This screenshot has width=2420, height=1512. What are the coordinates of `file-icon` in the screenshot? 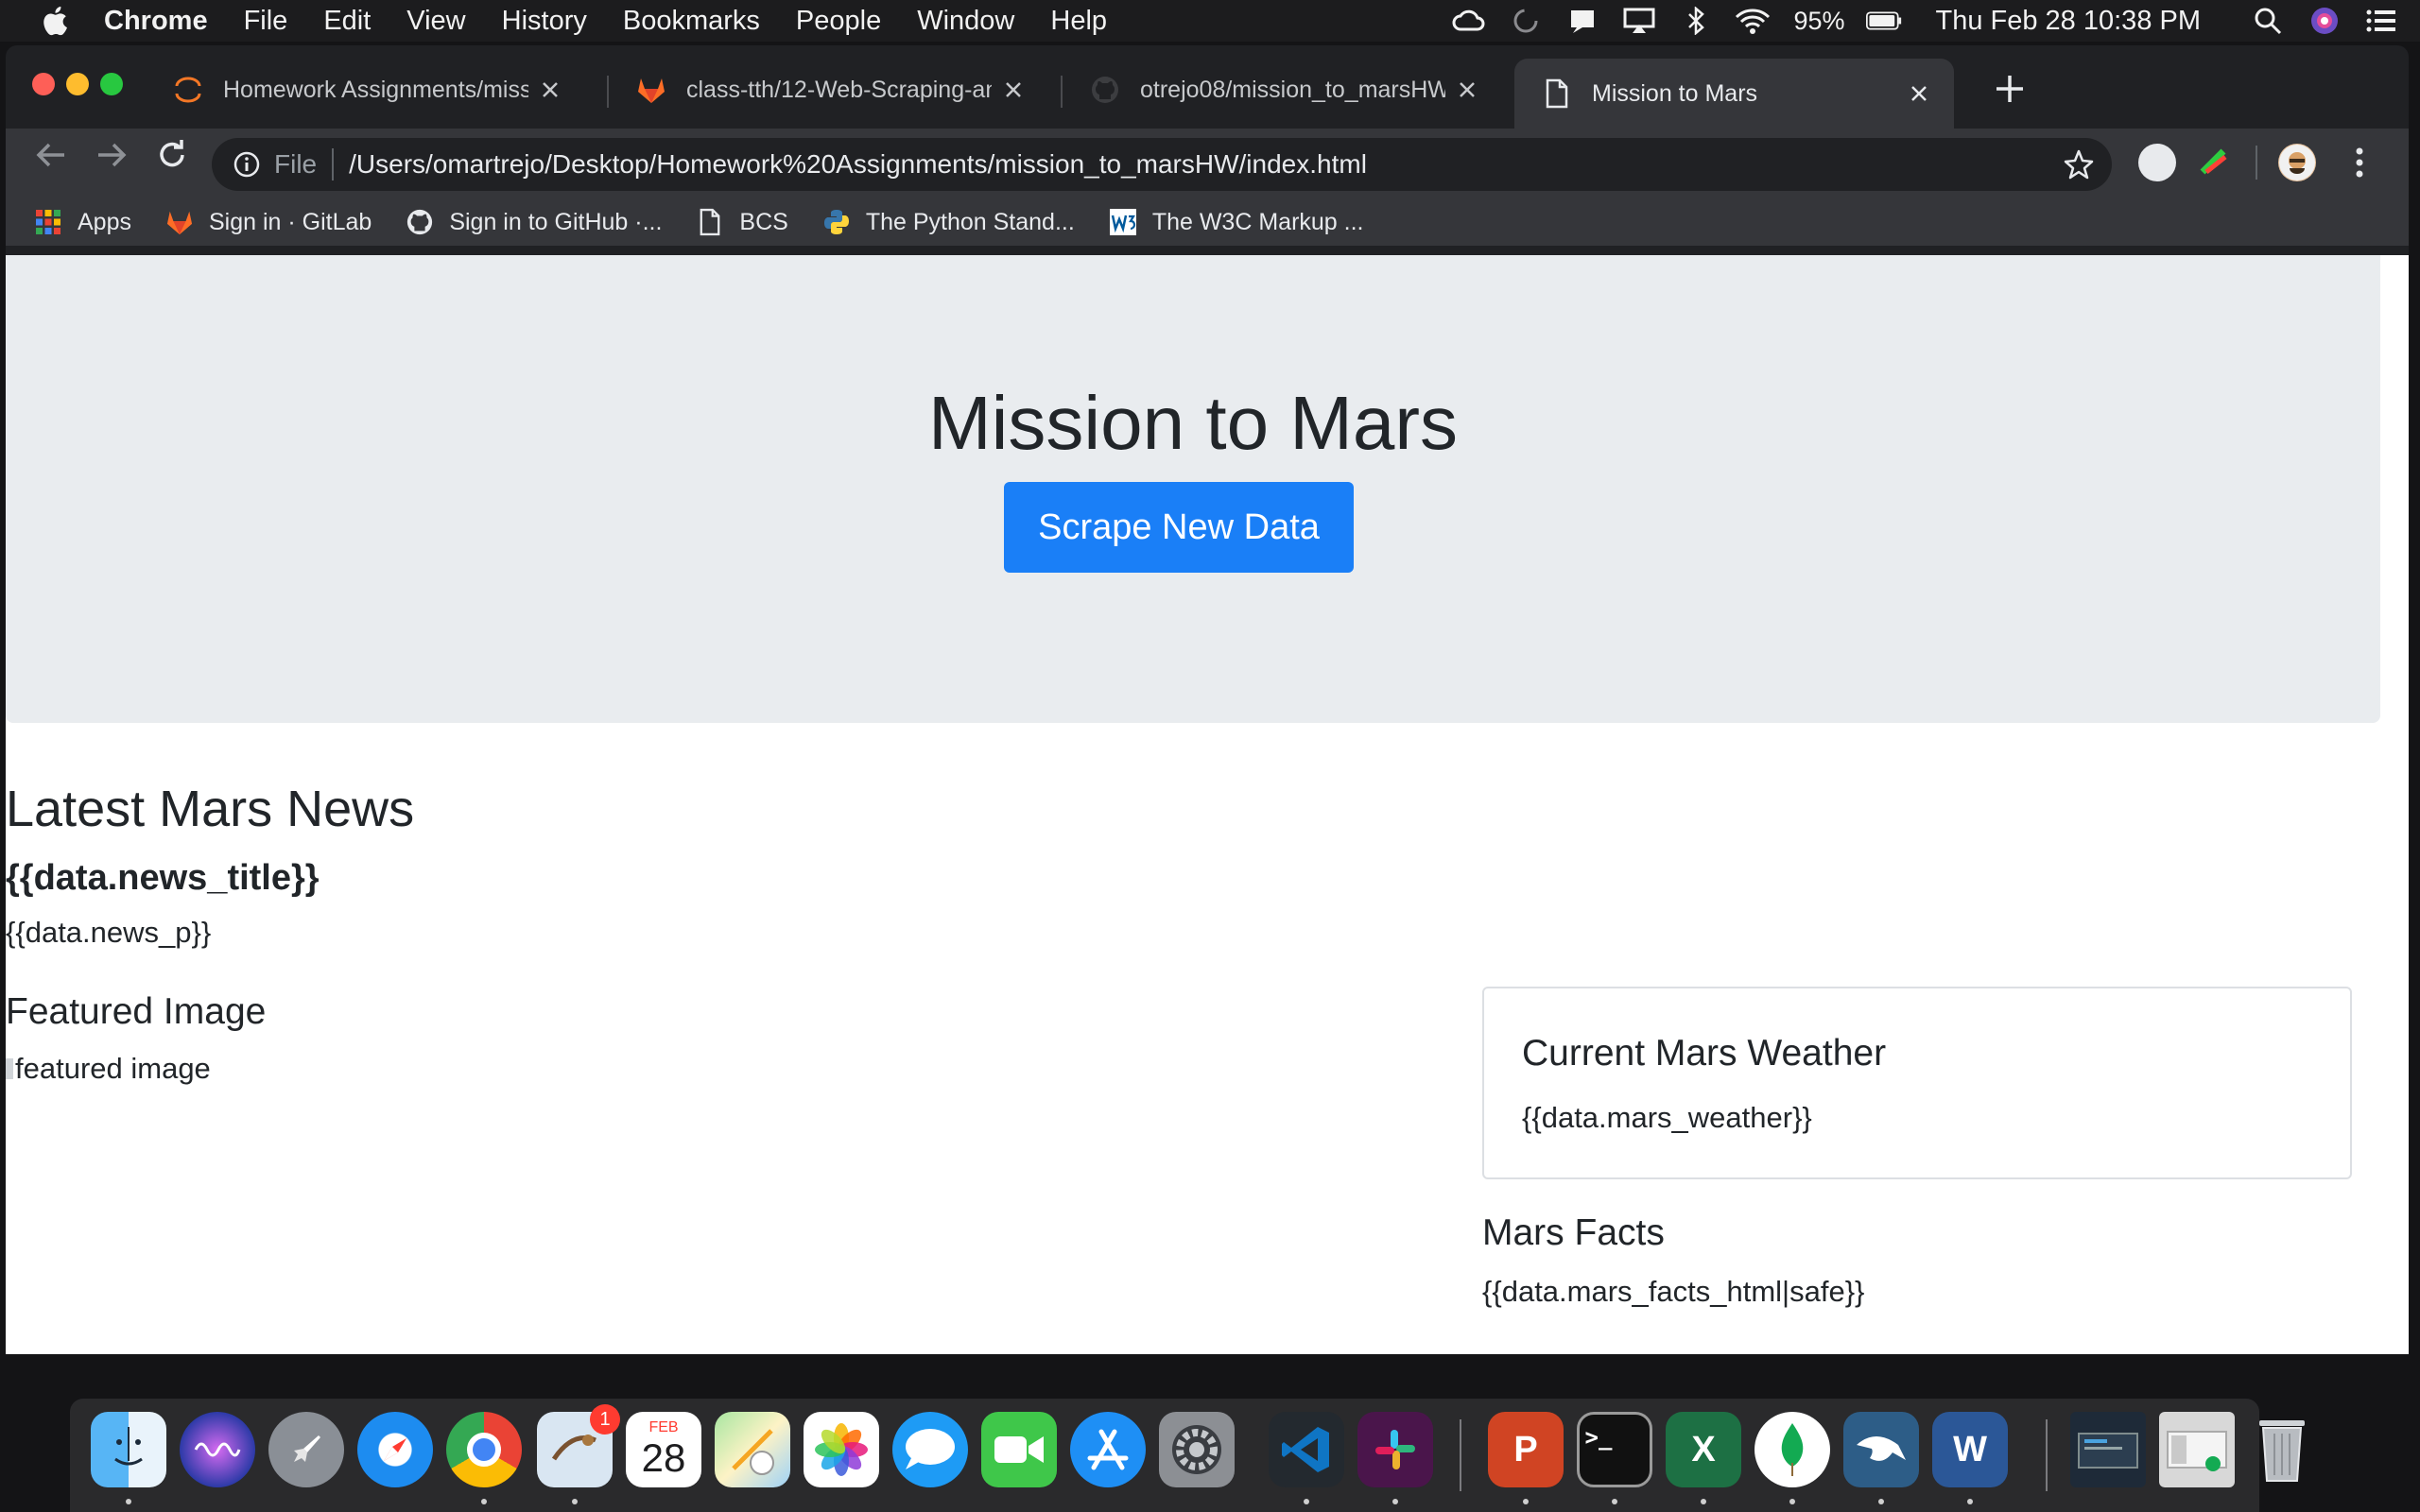 It's located at (1557, 93).